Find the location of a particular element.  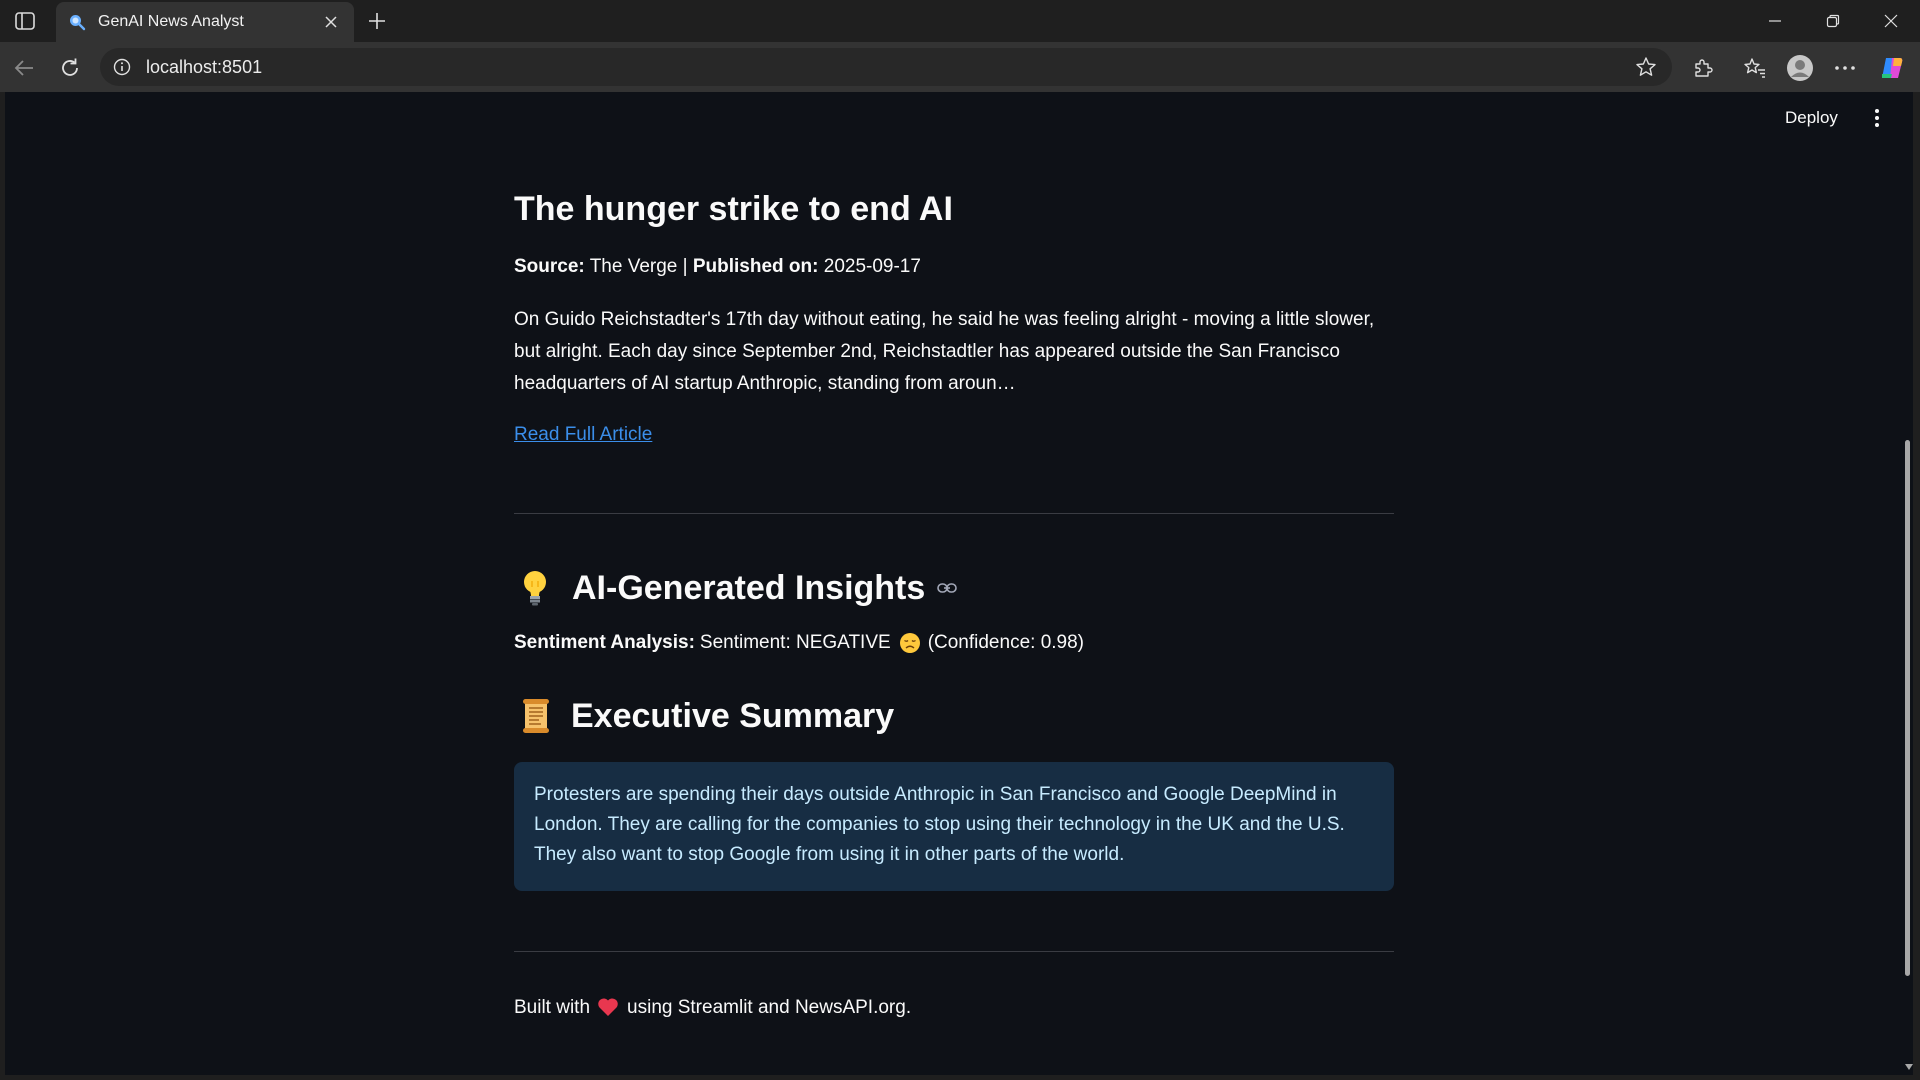

browser-tab-bar: GenAI News Analyst is located at coordinates (960, 21).